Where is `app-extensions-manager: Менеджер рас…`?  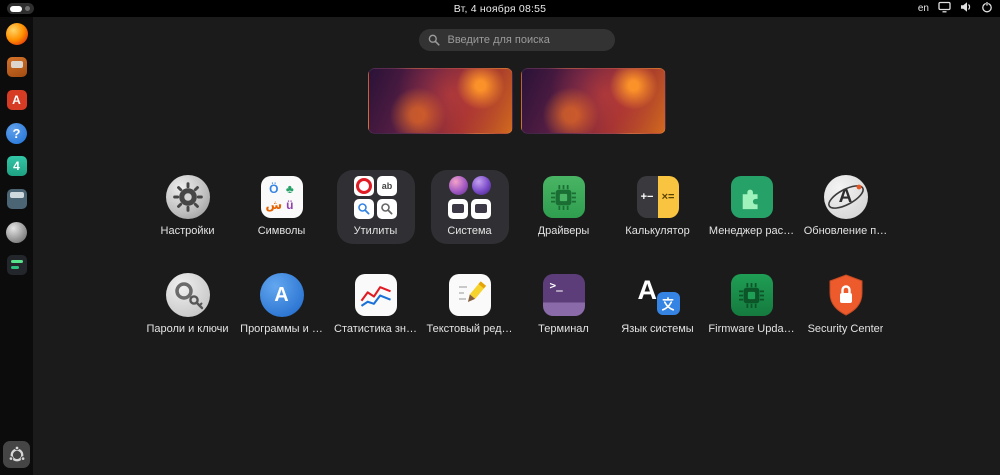 app-extensions-manager: Менеджер рас… is located at coordinates (752, 207).